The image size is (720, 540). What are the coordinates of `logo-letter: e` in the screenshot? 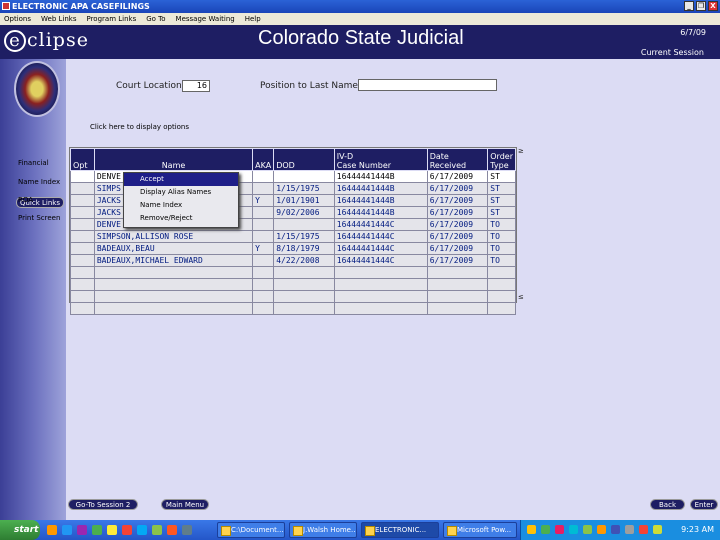 It's located at (15, 41).